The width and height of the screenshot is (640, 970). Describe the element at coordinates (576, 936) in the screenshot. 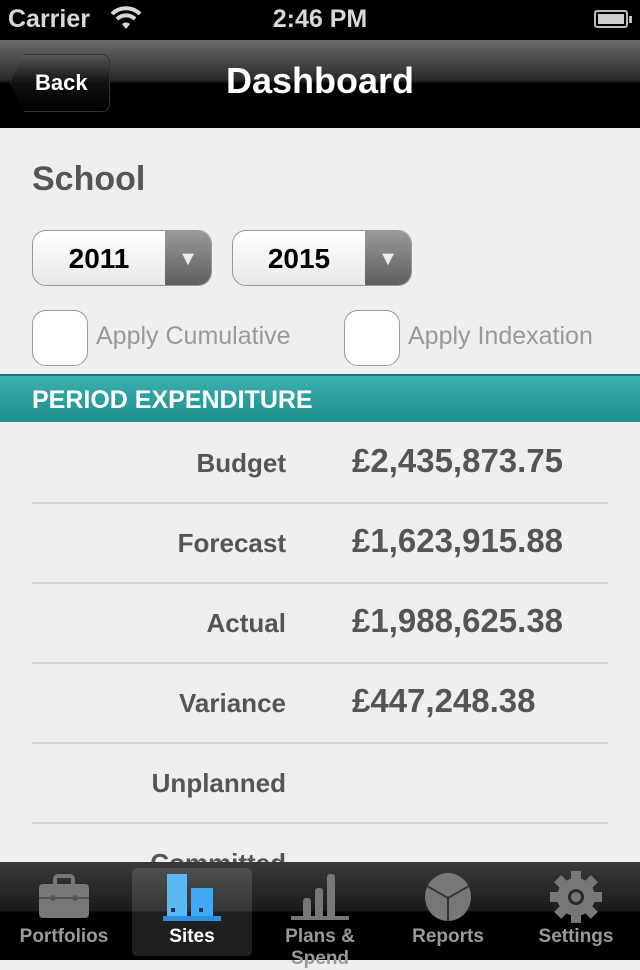

I see `tab-label: Settings` at that location.